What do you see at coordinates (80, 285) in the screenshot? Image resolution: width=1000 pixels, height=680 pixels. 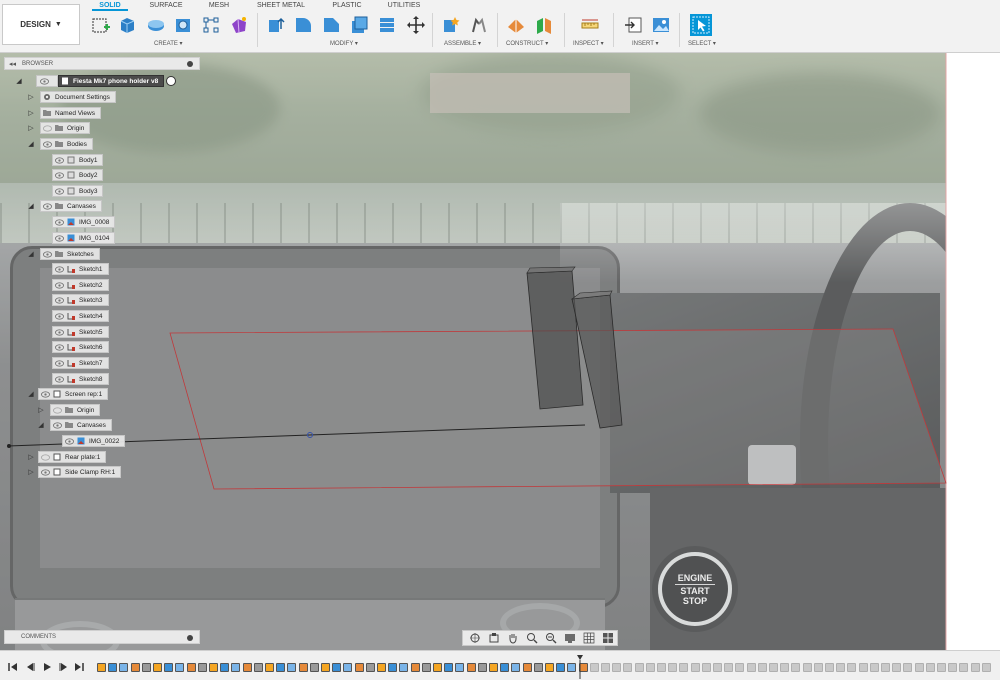 I see `tree-node-sketch2: Sketch2` at bounding box center [80, 285].